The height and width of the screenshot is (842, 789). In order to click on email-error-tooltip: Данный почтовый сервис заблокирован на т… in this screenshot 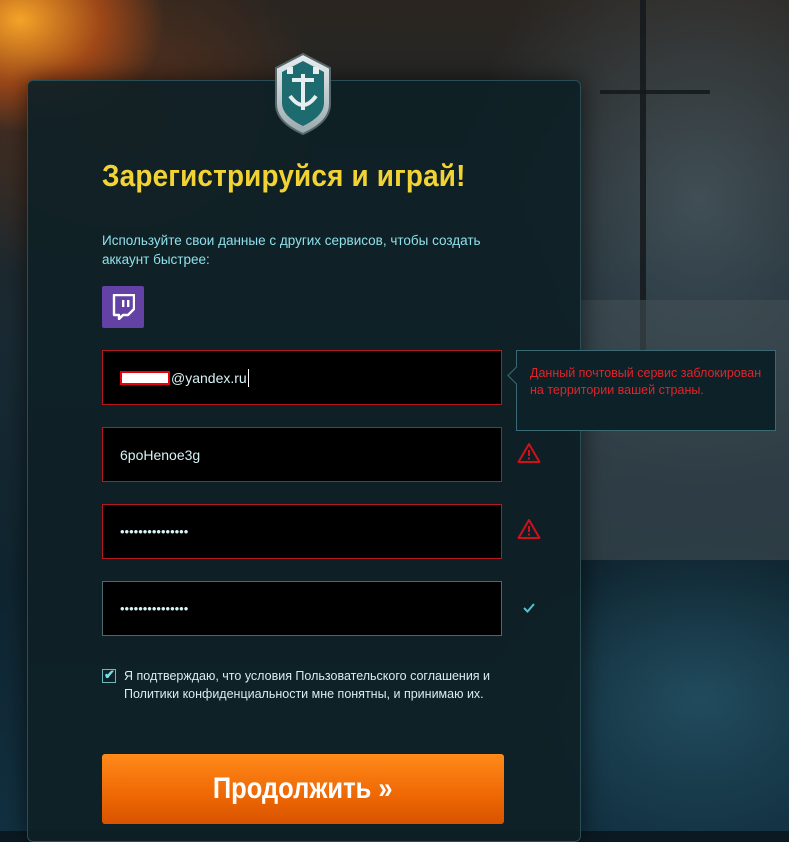, I will do `click(641, 390)`.